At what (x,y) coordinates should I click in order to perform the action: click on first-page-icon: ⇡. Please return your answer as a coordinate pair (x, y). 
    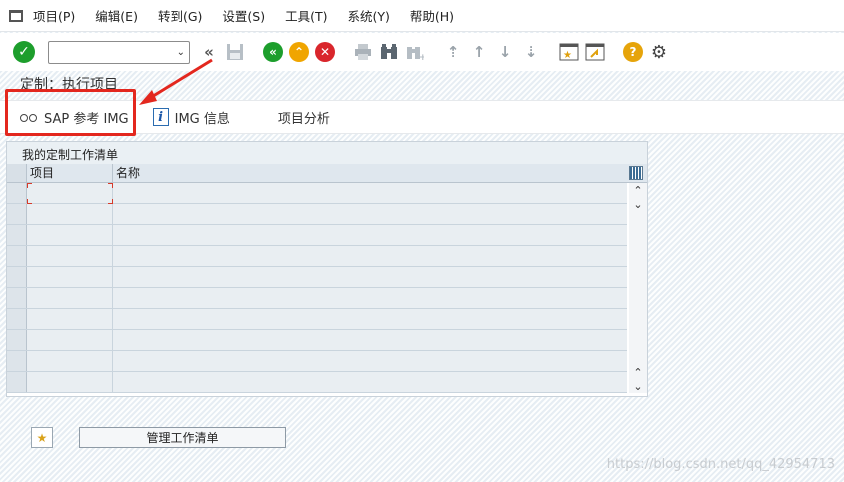
    Looking at the image, I should click on (453, 52).